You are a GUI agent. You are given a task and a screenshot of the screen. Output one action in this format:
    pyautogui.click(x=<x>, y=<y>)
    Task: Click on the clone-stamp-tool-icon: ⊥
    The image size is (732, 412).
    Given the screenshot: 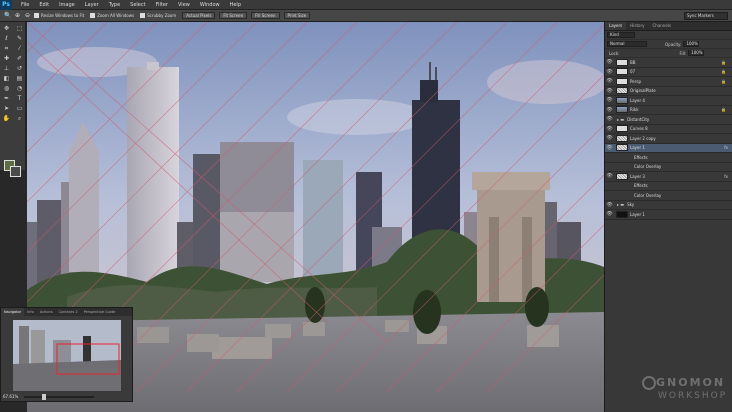 What is the action you would take?
    pyautogui.click(x=6, y=69)
    